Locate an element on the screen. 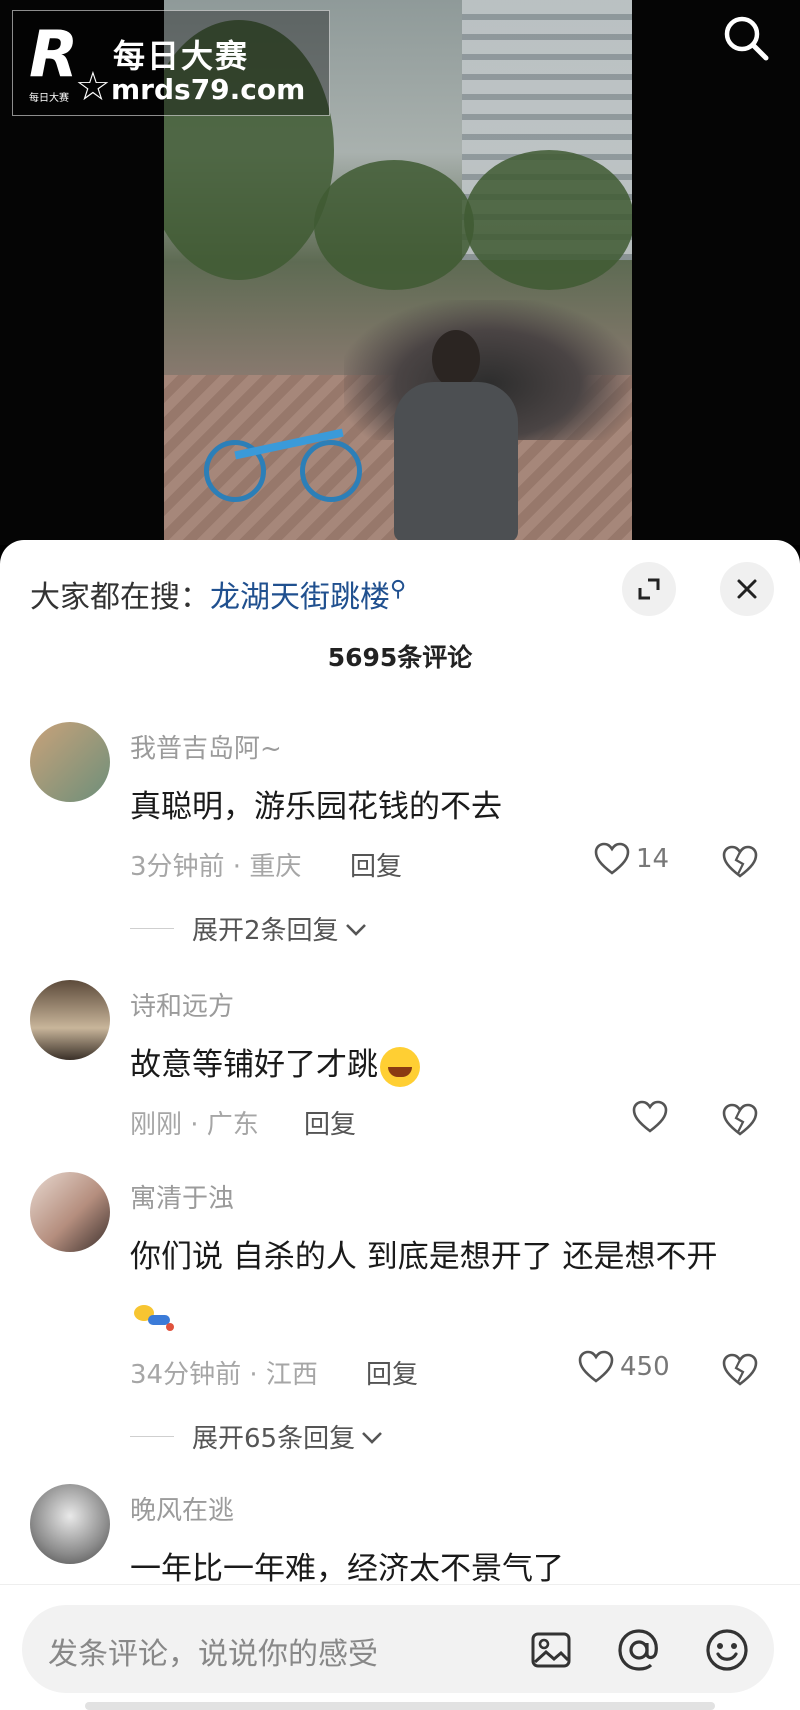 The width and height of the screenshot is (800, 1710). comment-input: 发条评论，说说你的感受 is located at coordinates (398, 1649).